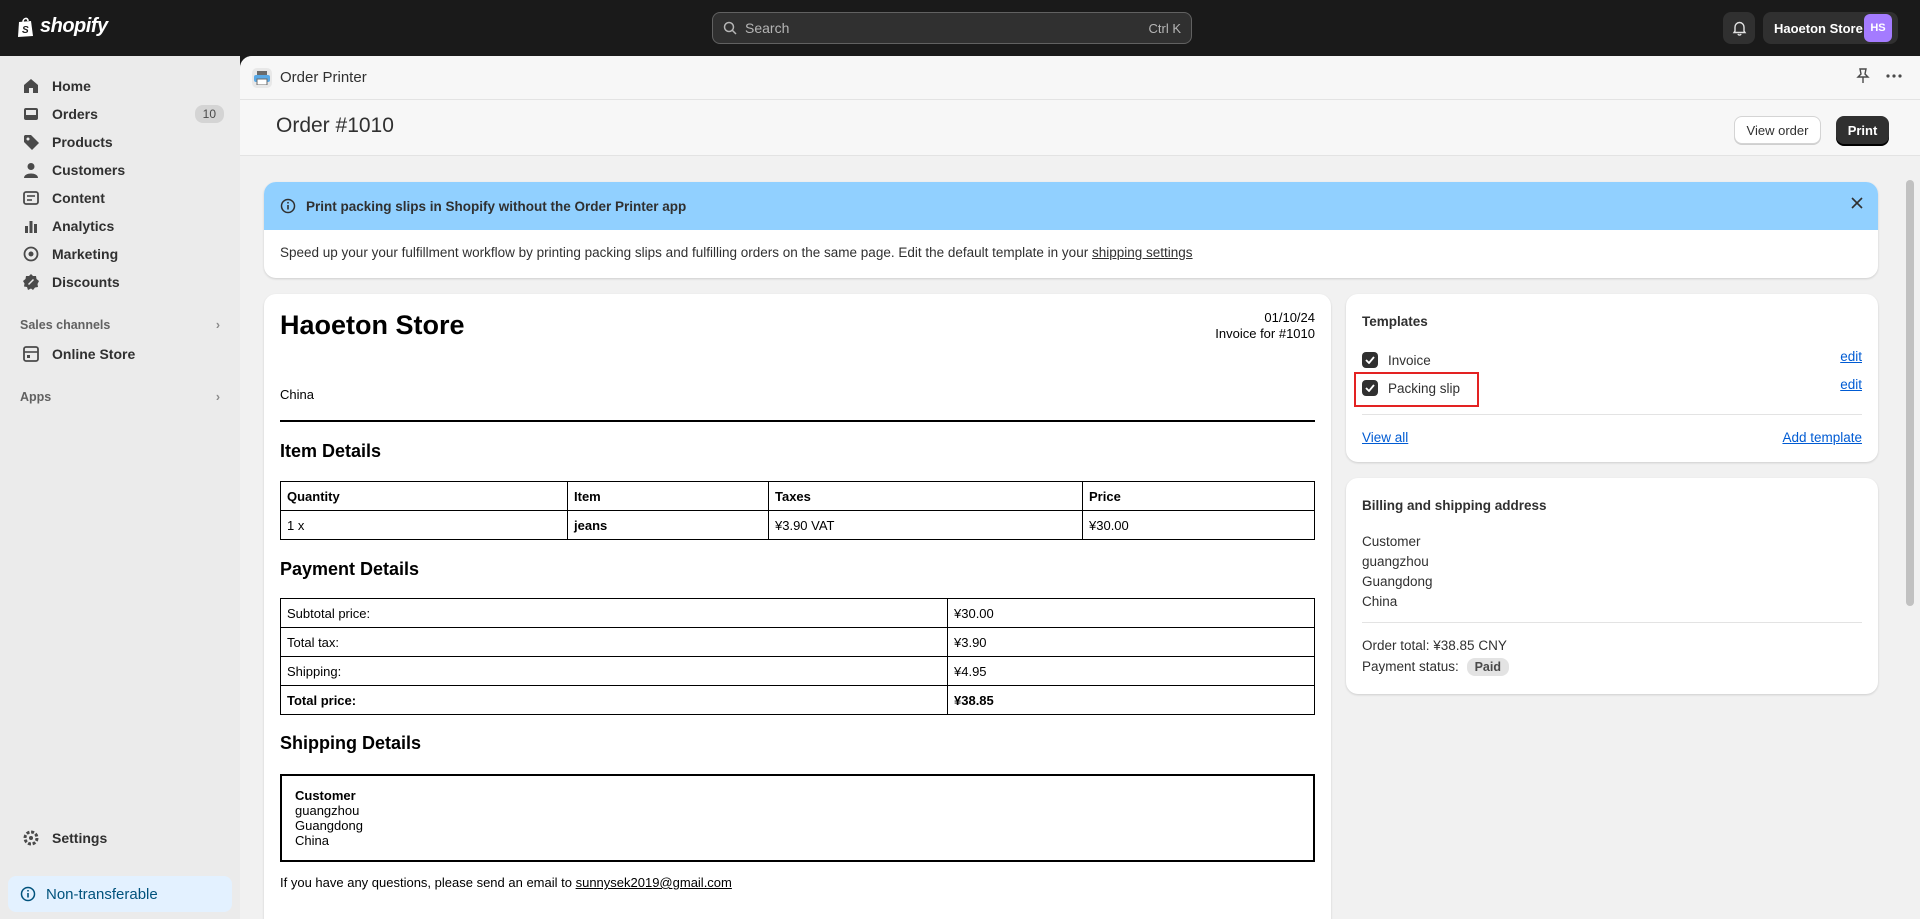 This screenshot has width=1920, height=919. I want to click on sidebar-item-products: Products, so click(122, 142).